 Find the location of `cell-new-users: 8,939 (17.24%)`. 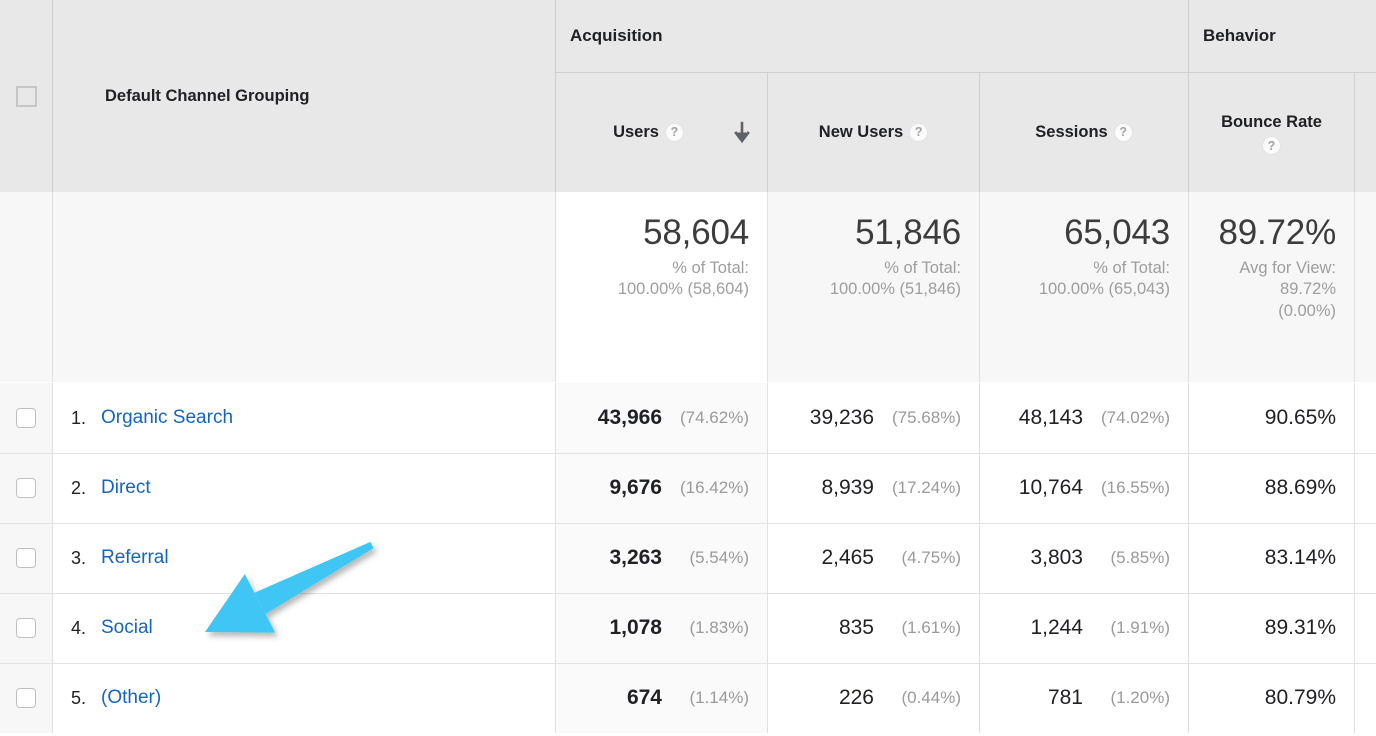

cell-new-users: 8,939 (17.24%) is located at coordinates (873, 488).